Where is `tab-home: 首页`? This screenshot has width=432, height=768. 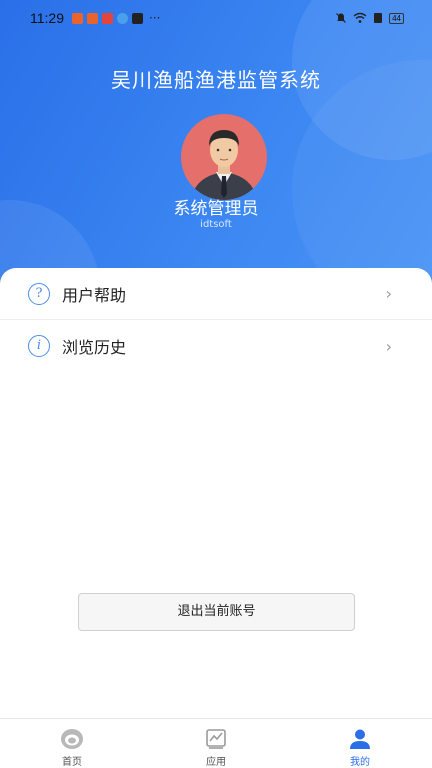 tab-home: 首页 is located at coordinates (72, 743).